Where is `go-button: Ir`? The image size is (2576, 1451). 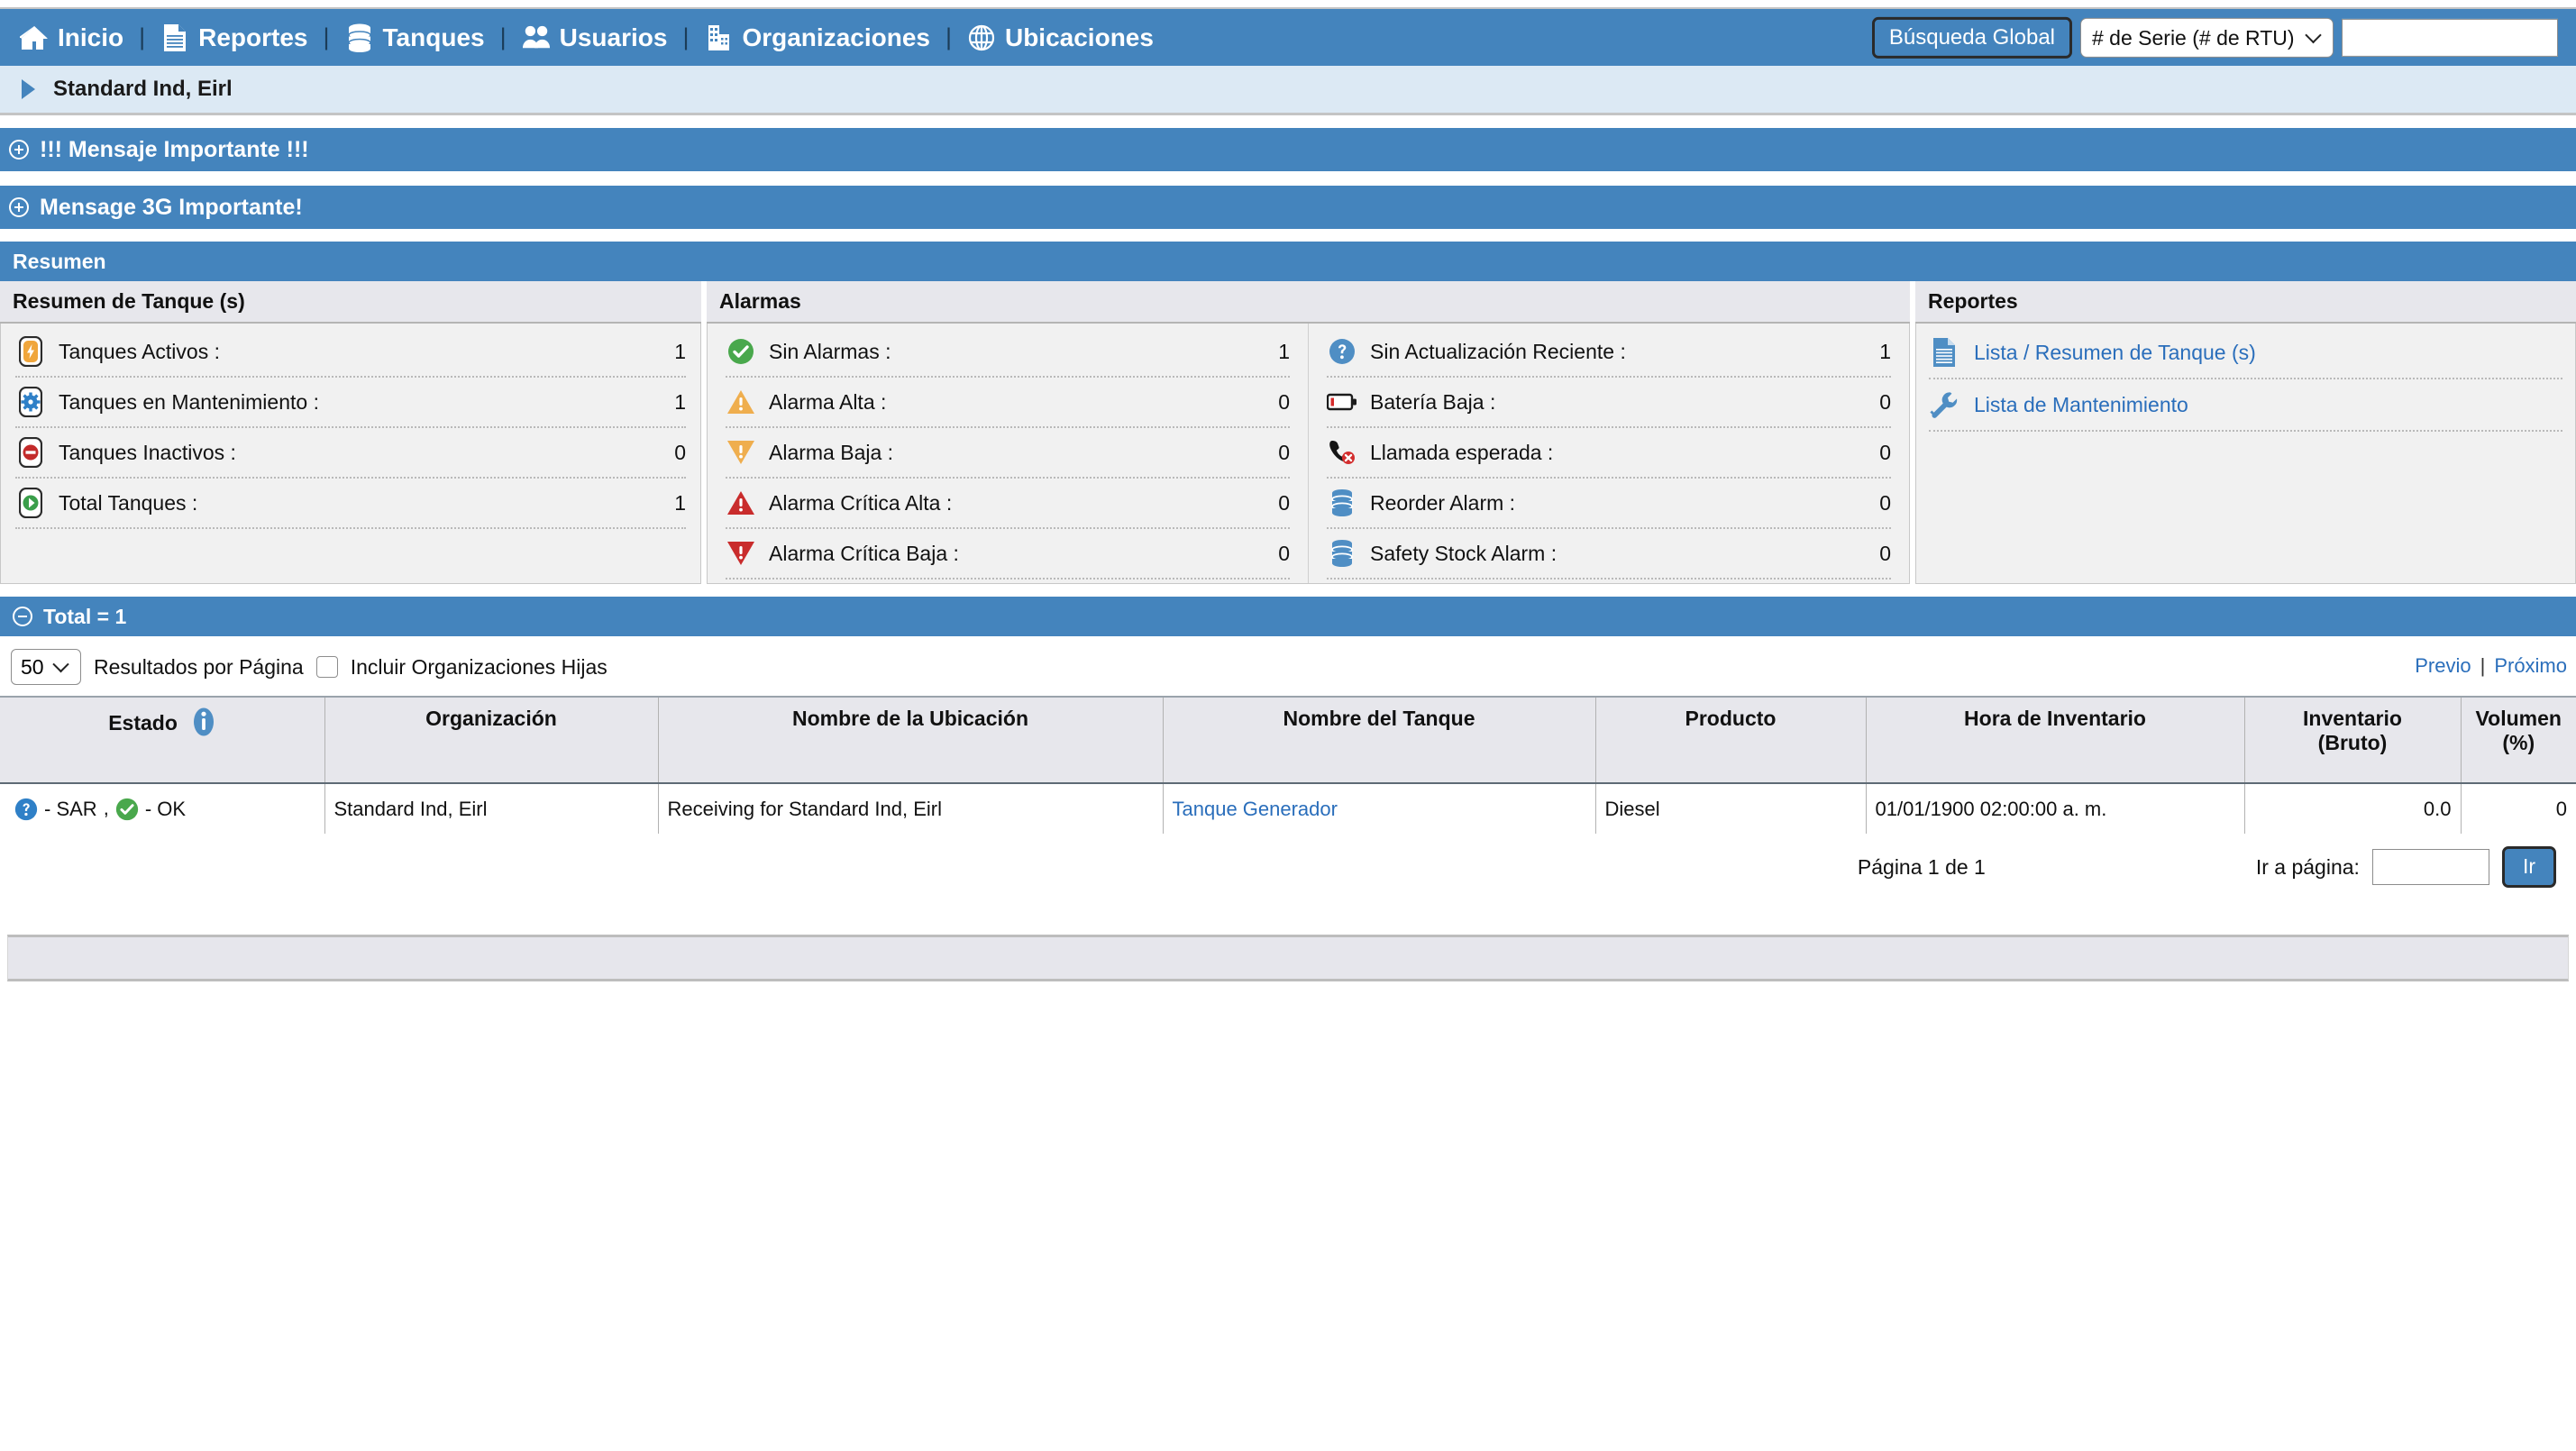
go-button: Ir is located at coordinates (2528, 867).